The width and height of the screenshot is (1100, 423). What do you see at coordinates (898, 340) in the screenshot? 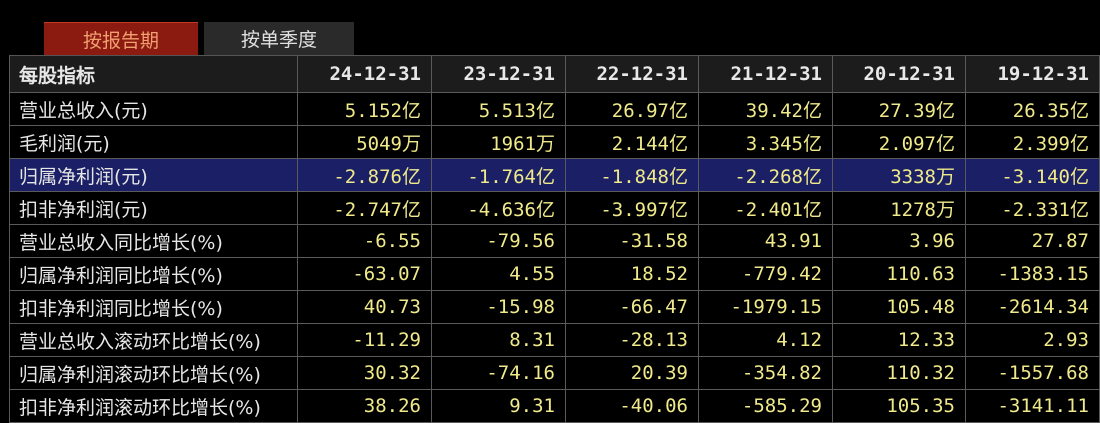
I see `table-cell: 12.33` at bounding box center [898, 340].